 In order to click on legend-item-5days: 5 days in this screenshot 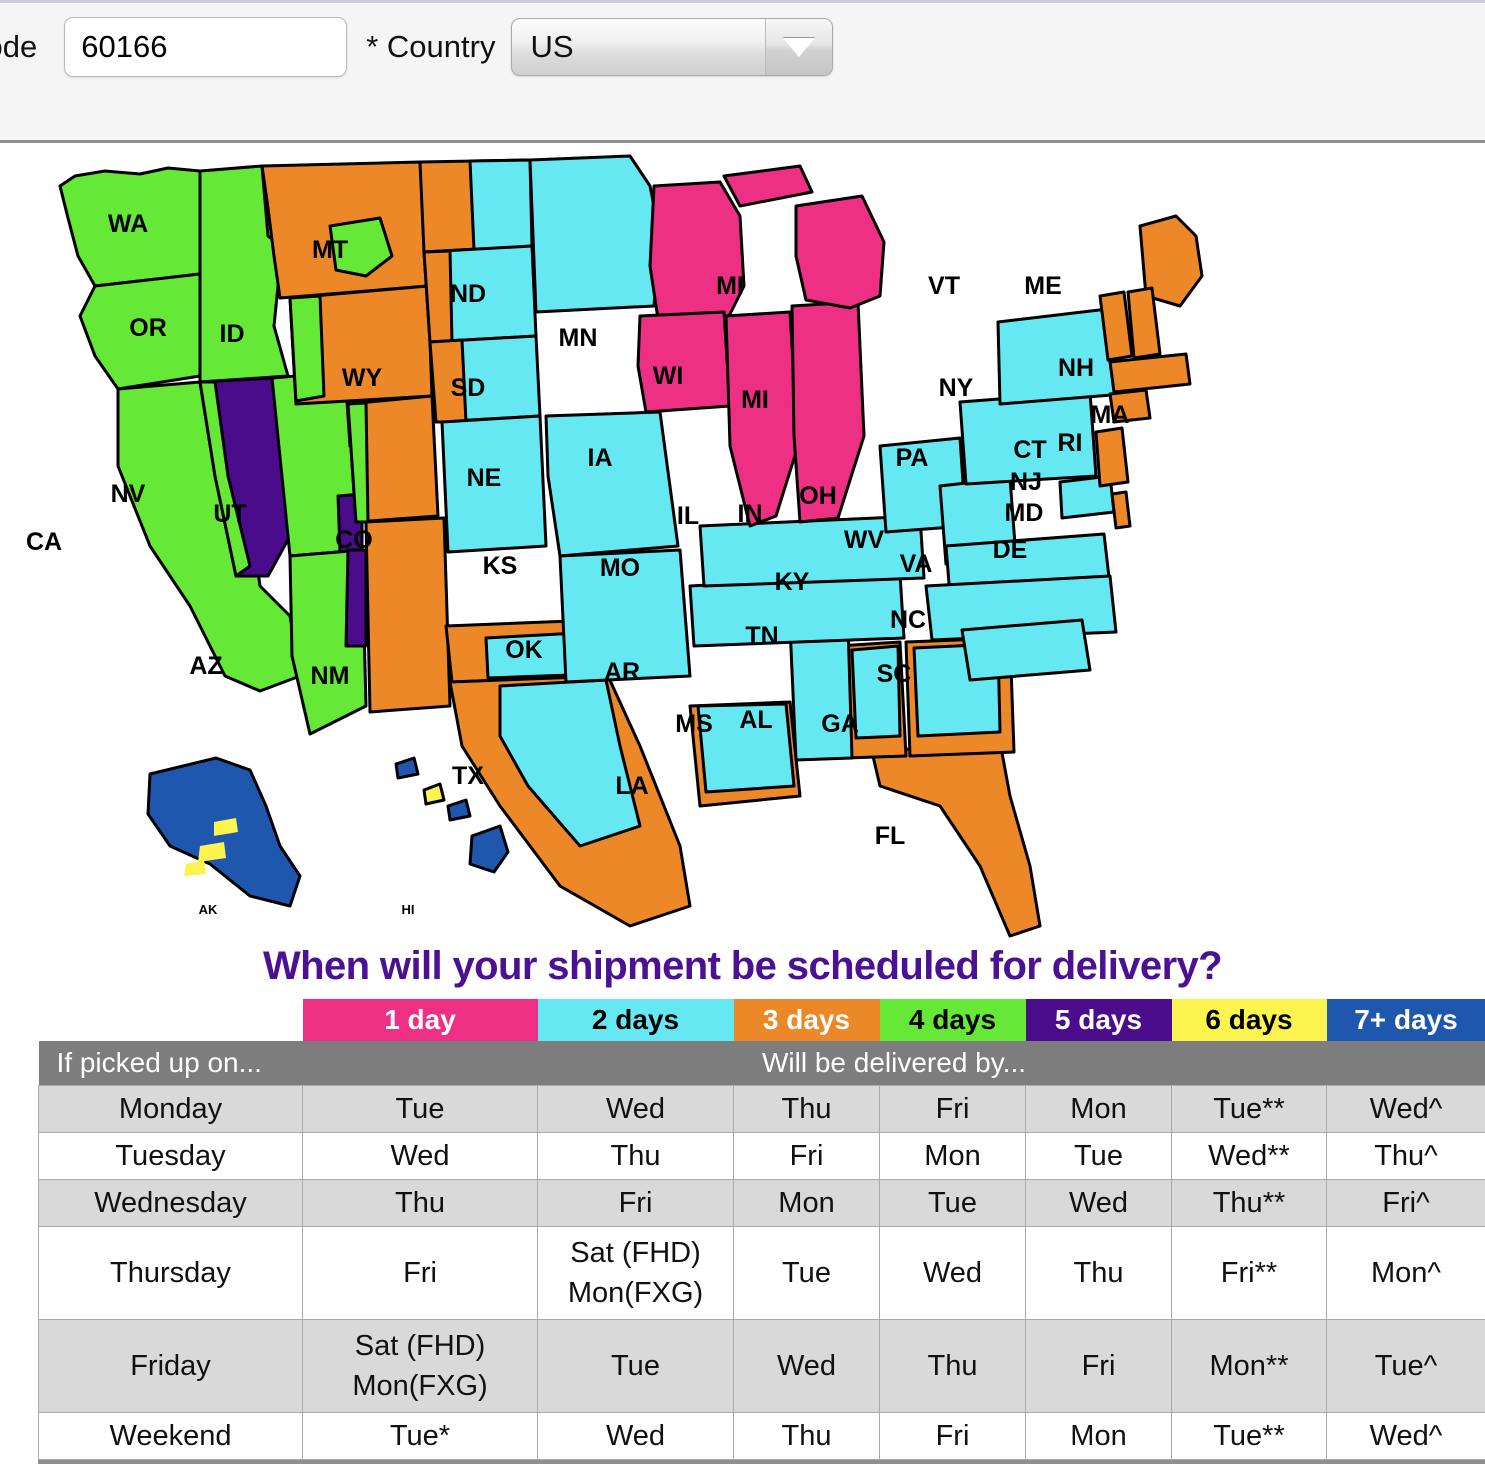, I will do `click(1098, 1020)`.